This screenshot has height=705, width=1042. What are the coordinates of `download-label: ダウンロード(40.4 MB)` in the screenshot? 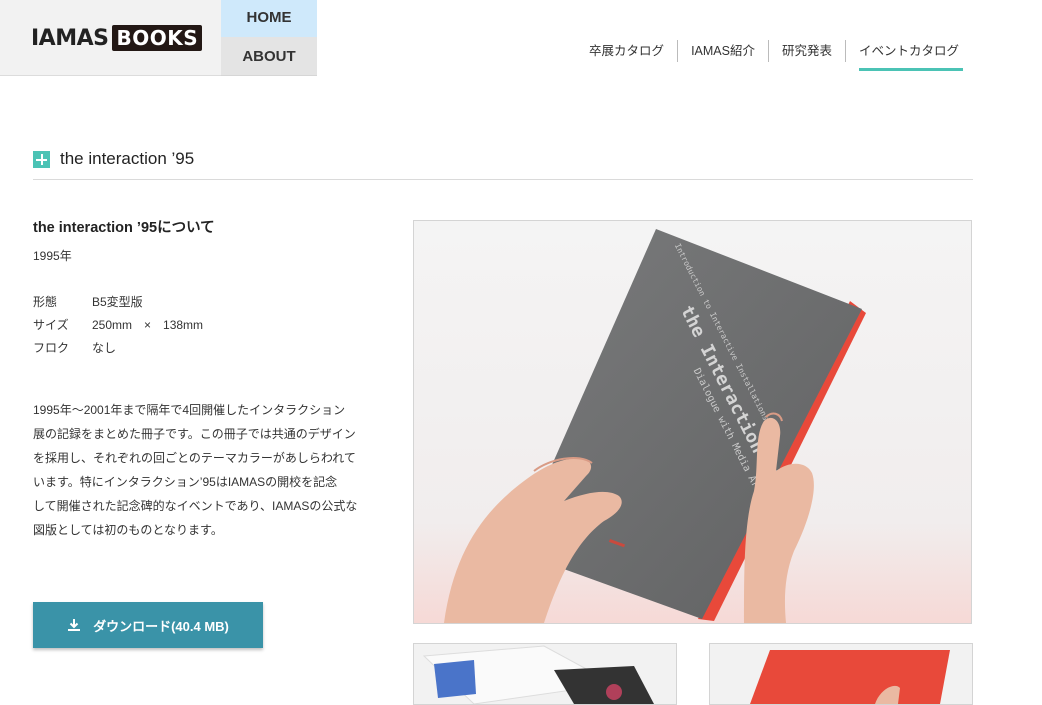 It's located at (161, 626).